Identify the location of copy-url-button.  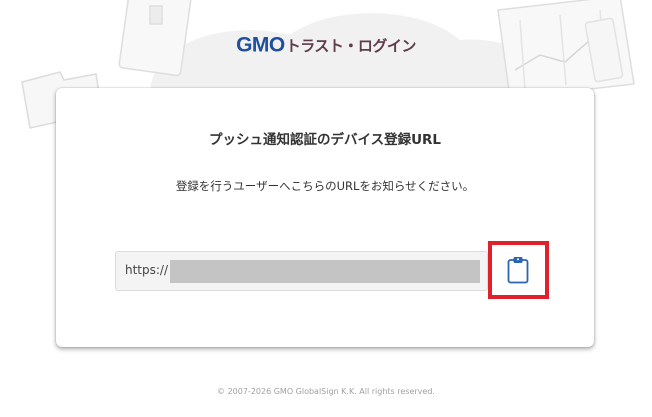
(518, 270).